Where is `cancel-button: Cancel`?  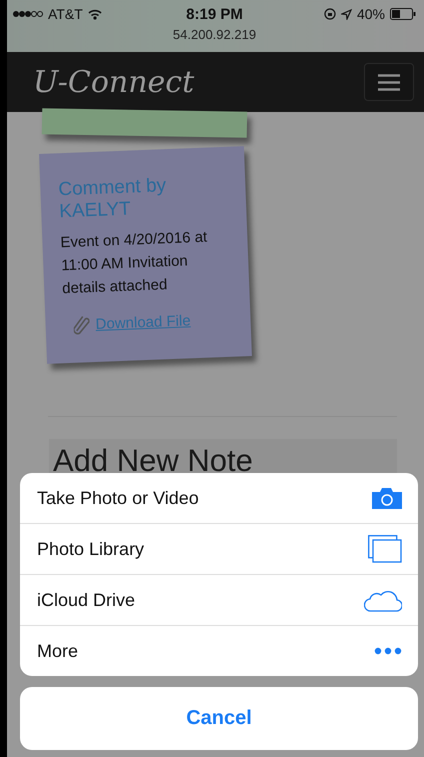 cancel-button: Cancel is located at coordinates (219, 718).